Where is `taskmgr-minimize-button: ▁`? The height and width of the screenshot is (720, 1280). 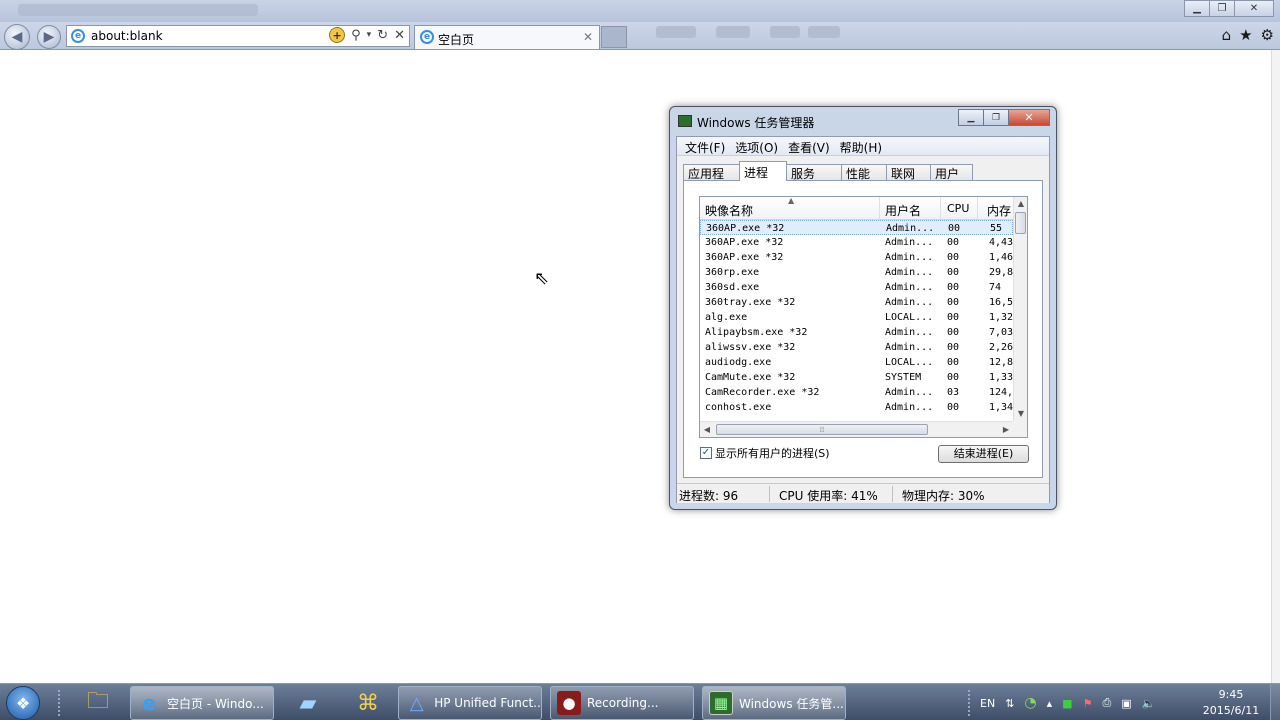
taskmgr-minimize-button: ▁ is located at coordinates (971, 117).